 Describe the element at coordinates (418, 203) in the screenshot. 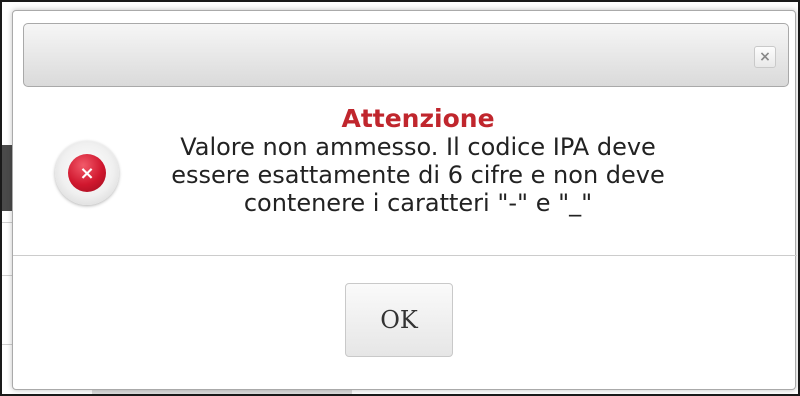

I see `message-line: contenere i caratteri "-" e "_"` at that location.